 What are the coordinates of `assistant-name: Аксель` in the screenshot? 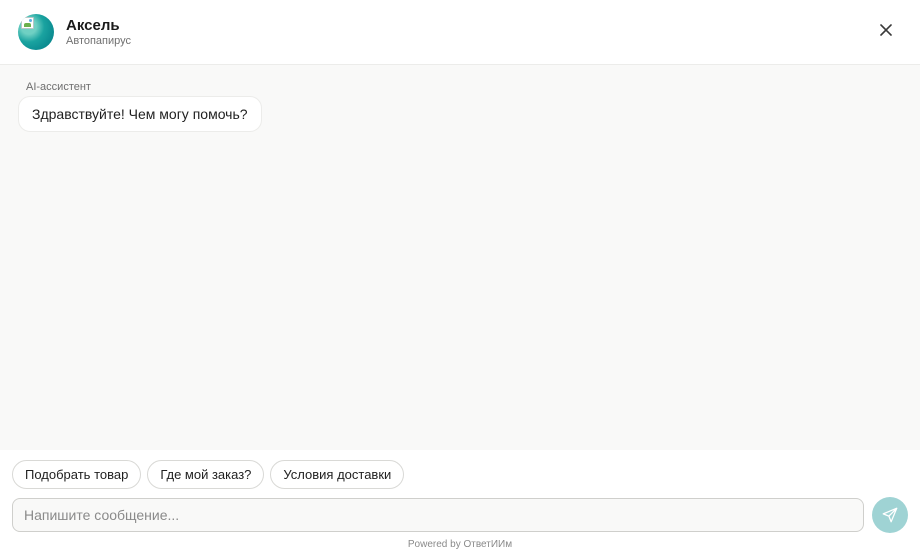 It's located at (93, 25).